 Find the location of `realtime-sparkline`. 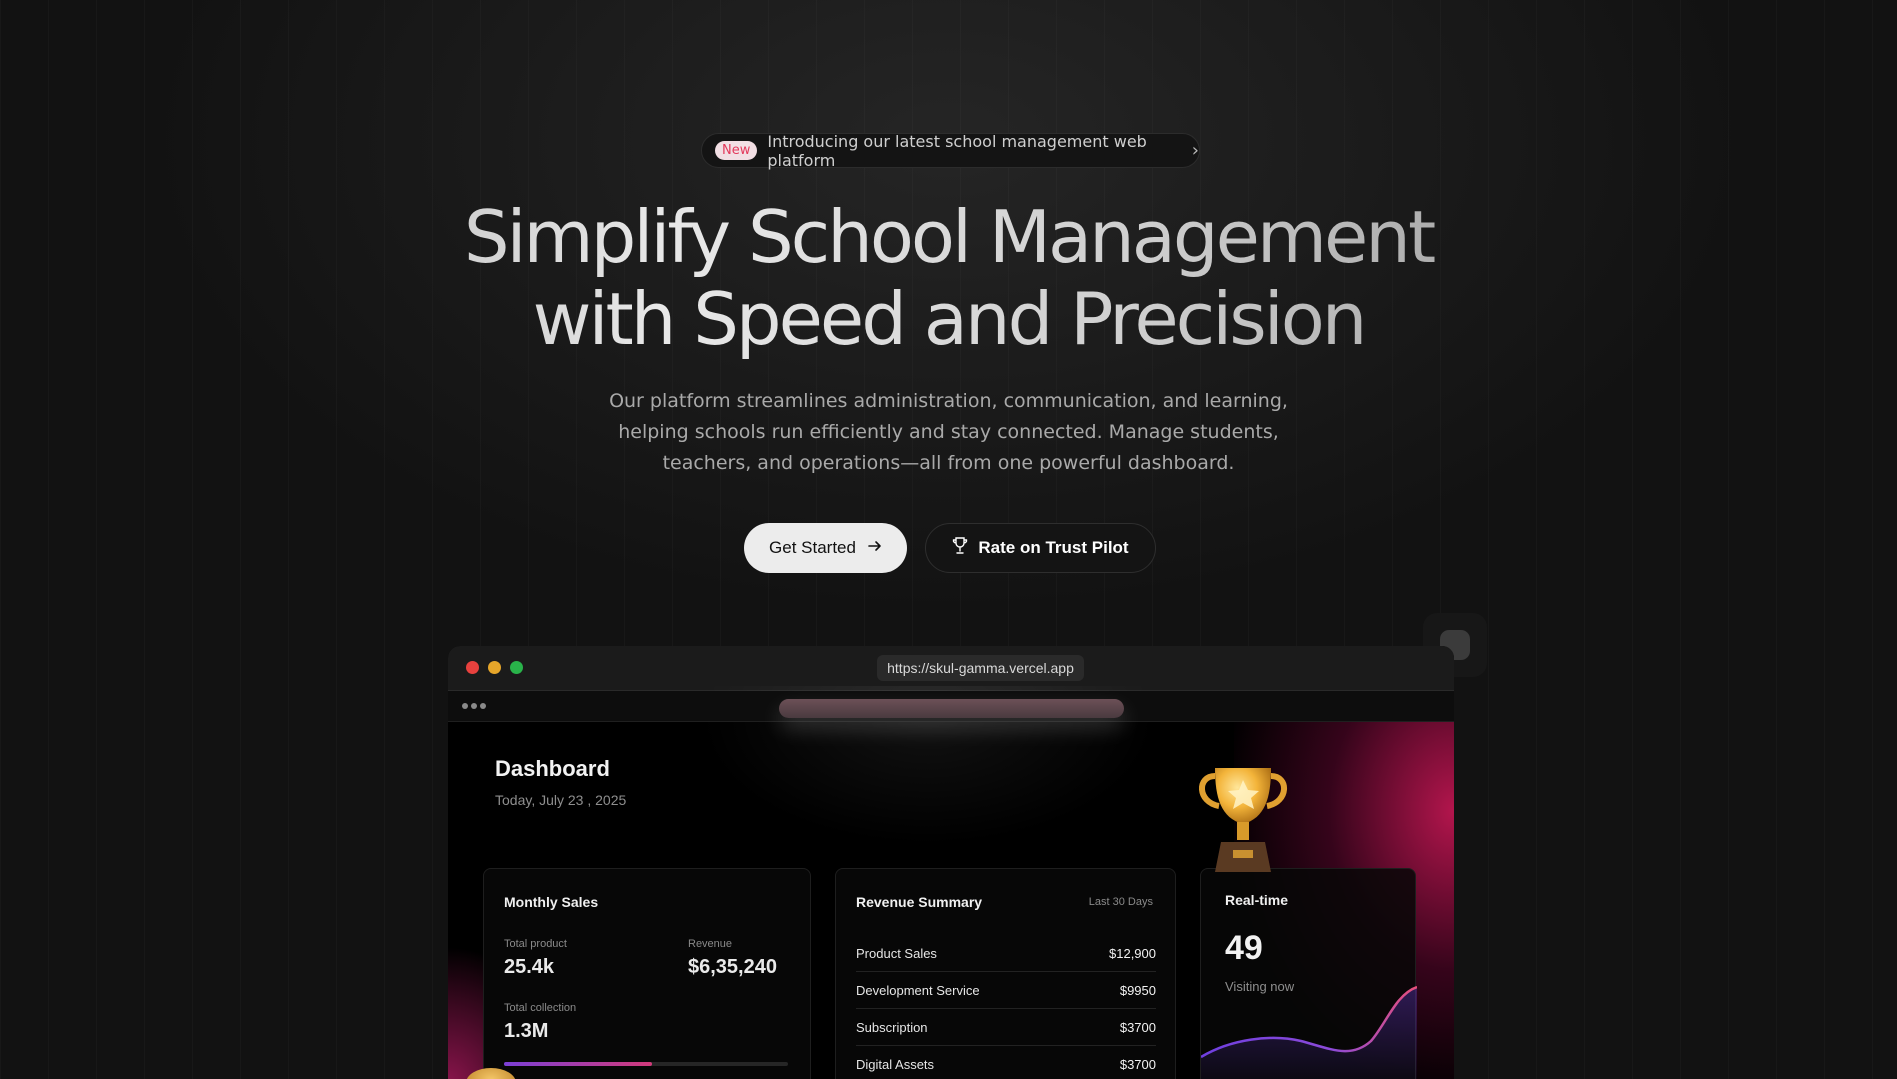

realtime-sparkline is located at coordinates (1309, 1032).